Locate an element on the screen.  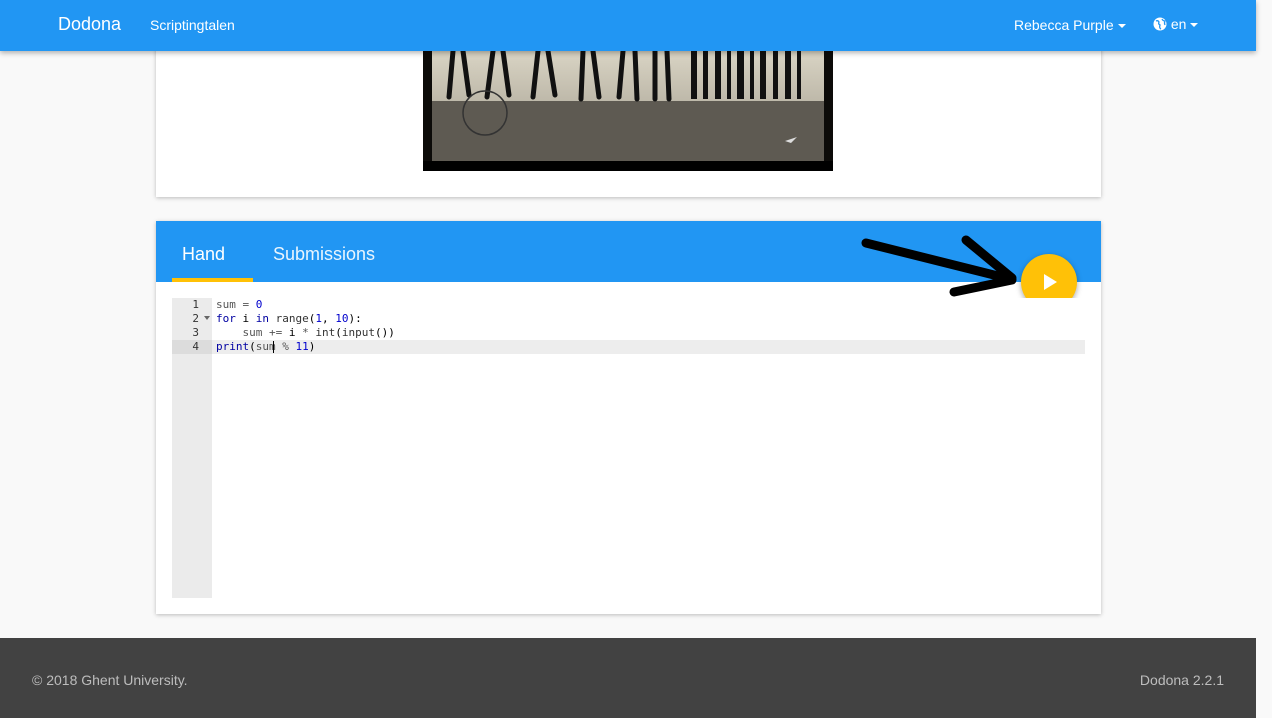
fold-toggle-icon is located at coordinates (207, 318).